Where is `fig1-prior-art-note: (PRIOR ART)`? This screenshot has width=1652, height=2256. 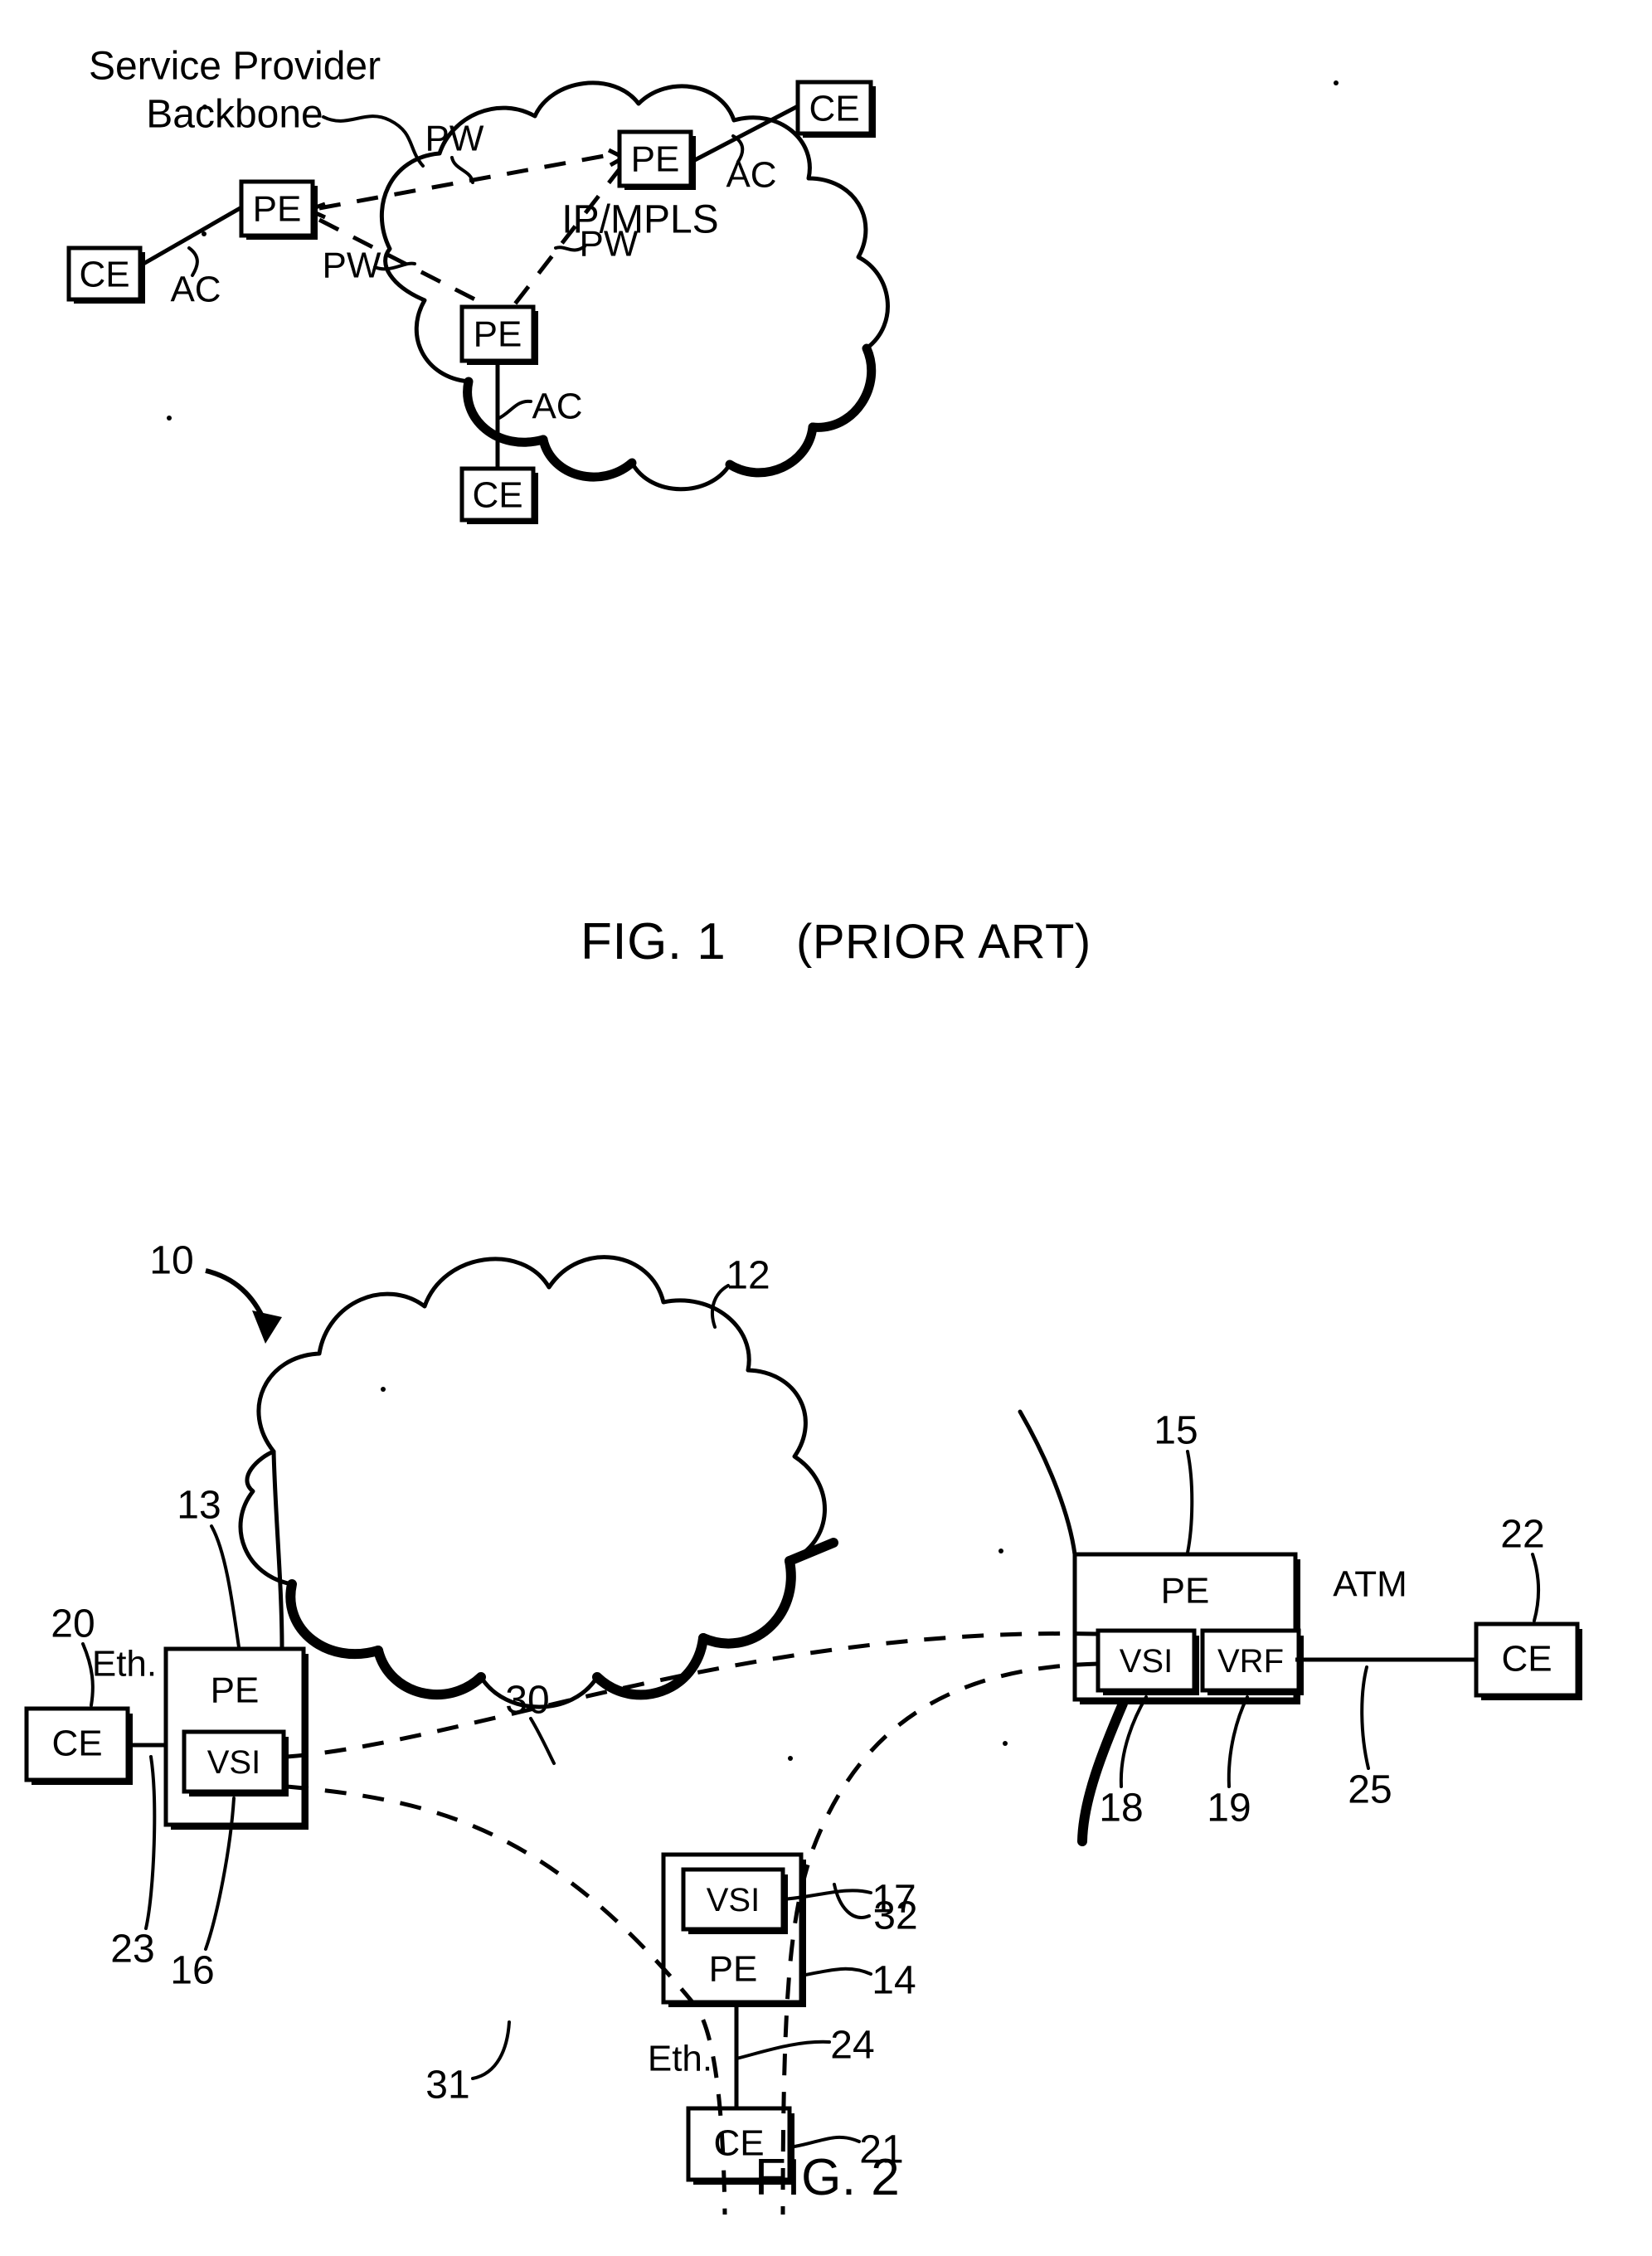 fig1-prior-art-note: (PRIOR ART) is located at coordinates (943, 942).